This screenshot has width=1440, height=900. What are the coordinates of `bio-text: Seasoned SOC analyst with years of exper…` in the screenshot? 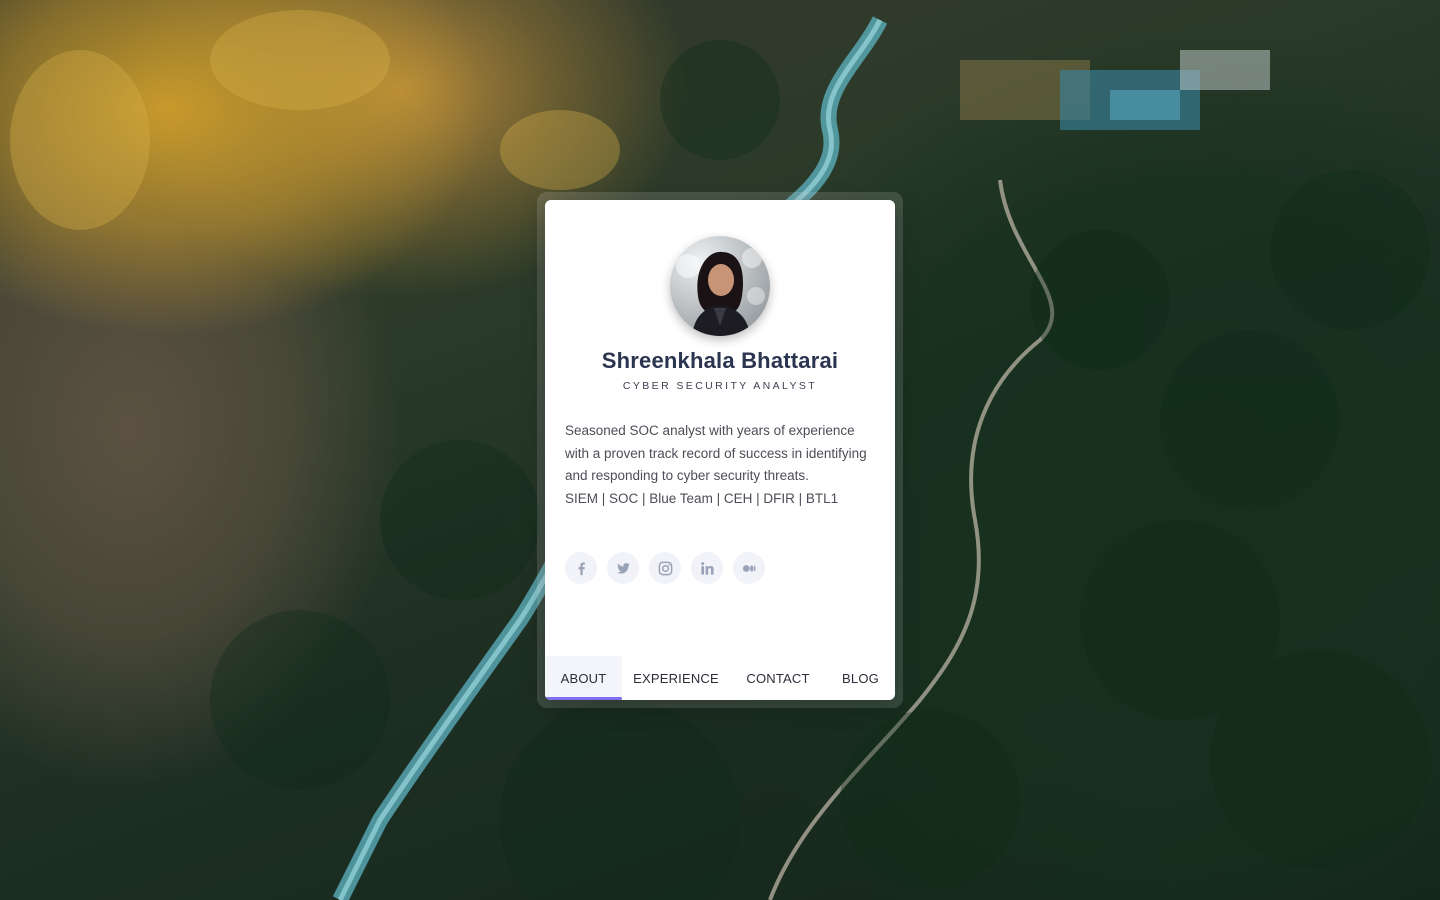 It's located at (716, 453).